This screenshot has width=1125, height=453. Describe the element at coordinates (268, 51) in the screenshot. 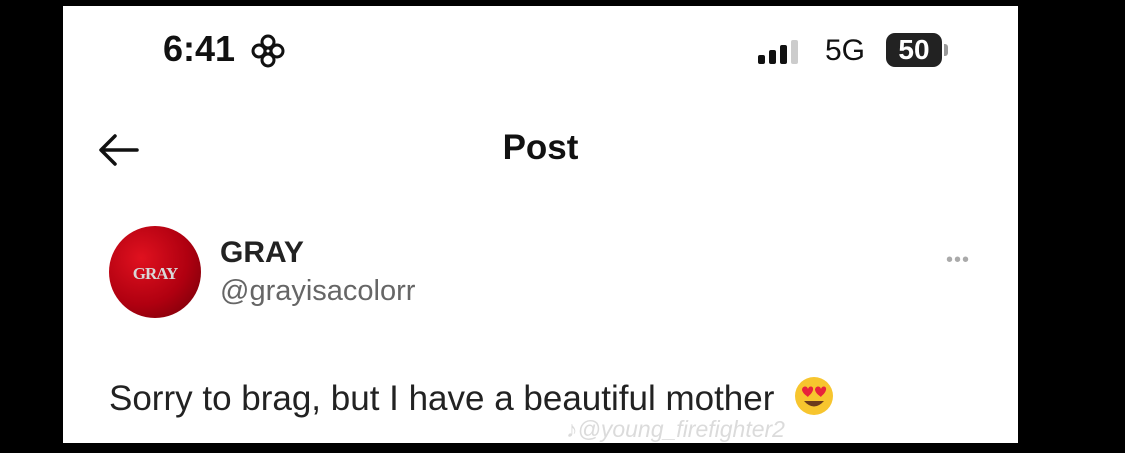

I see `flower-focus-icon` at that location.